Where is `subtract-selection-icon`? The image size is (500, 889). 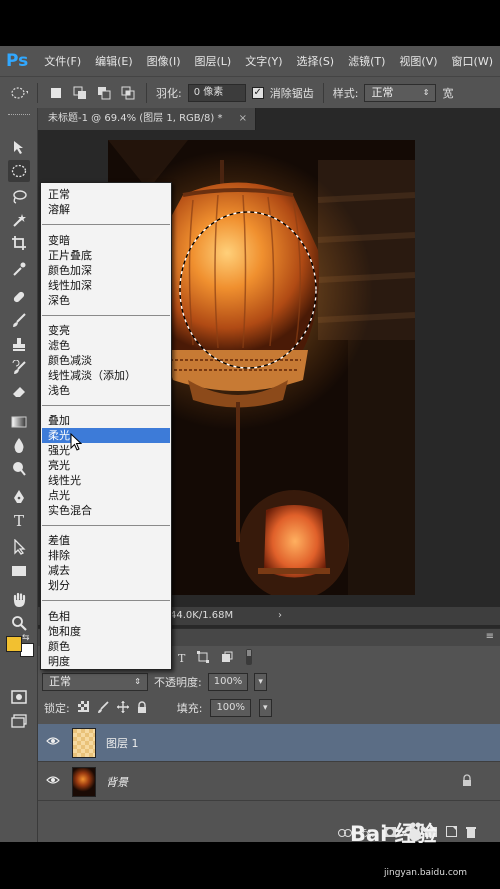
subtract-selection-icon is located at coordinates (104, 93).